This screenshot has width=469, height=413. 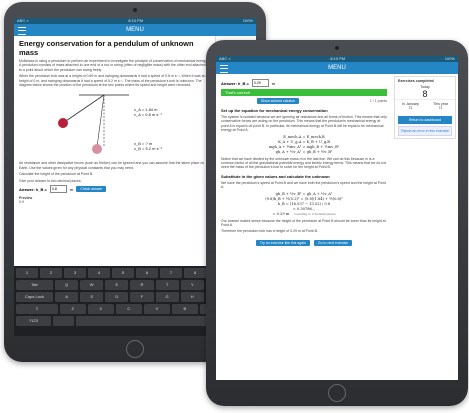 I want to click on return-dashboard-button: Return to dashboard, so click(x=425, y=120).